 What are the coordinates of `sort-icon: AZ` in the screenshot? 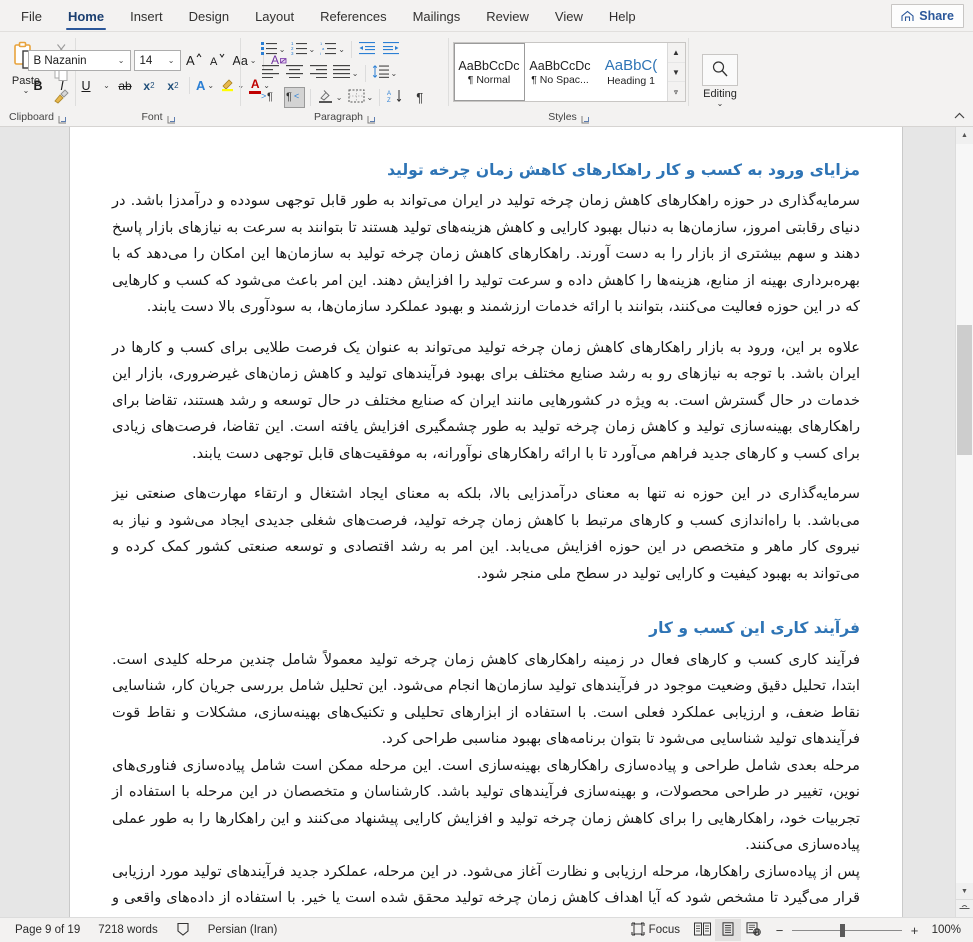 It's located at (395, 97).